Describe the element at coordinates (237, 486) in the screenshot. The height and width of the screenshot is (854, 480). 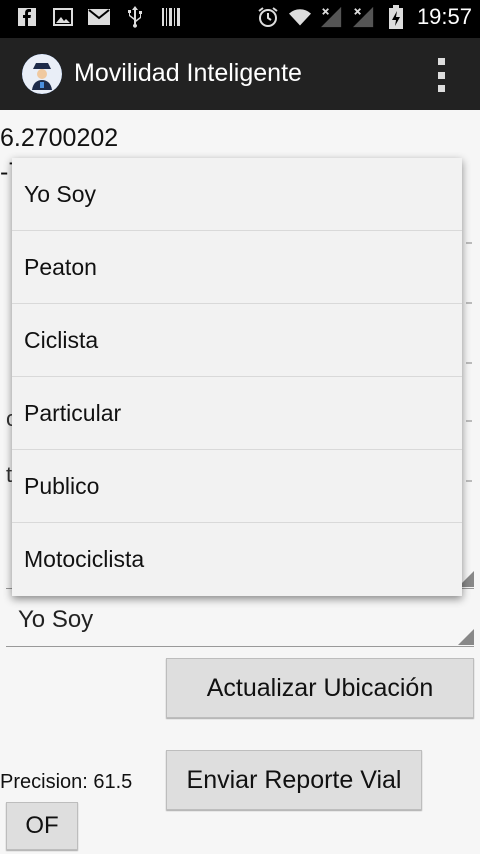
I see `dropdown-option-publico: Publico` at that location.